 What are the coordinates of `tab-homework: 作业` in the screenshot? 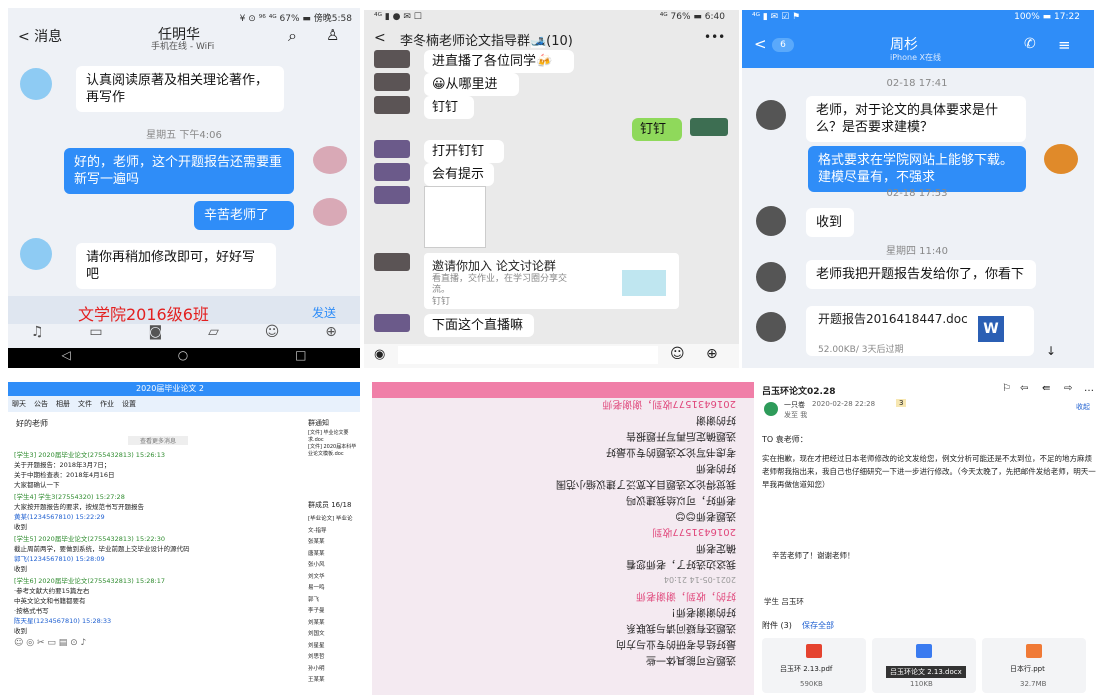 It's located at (107, 404).